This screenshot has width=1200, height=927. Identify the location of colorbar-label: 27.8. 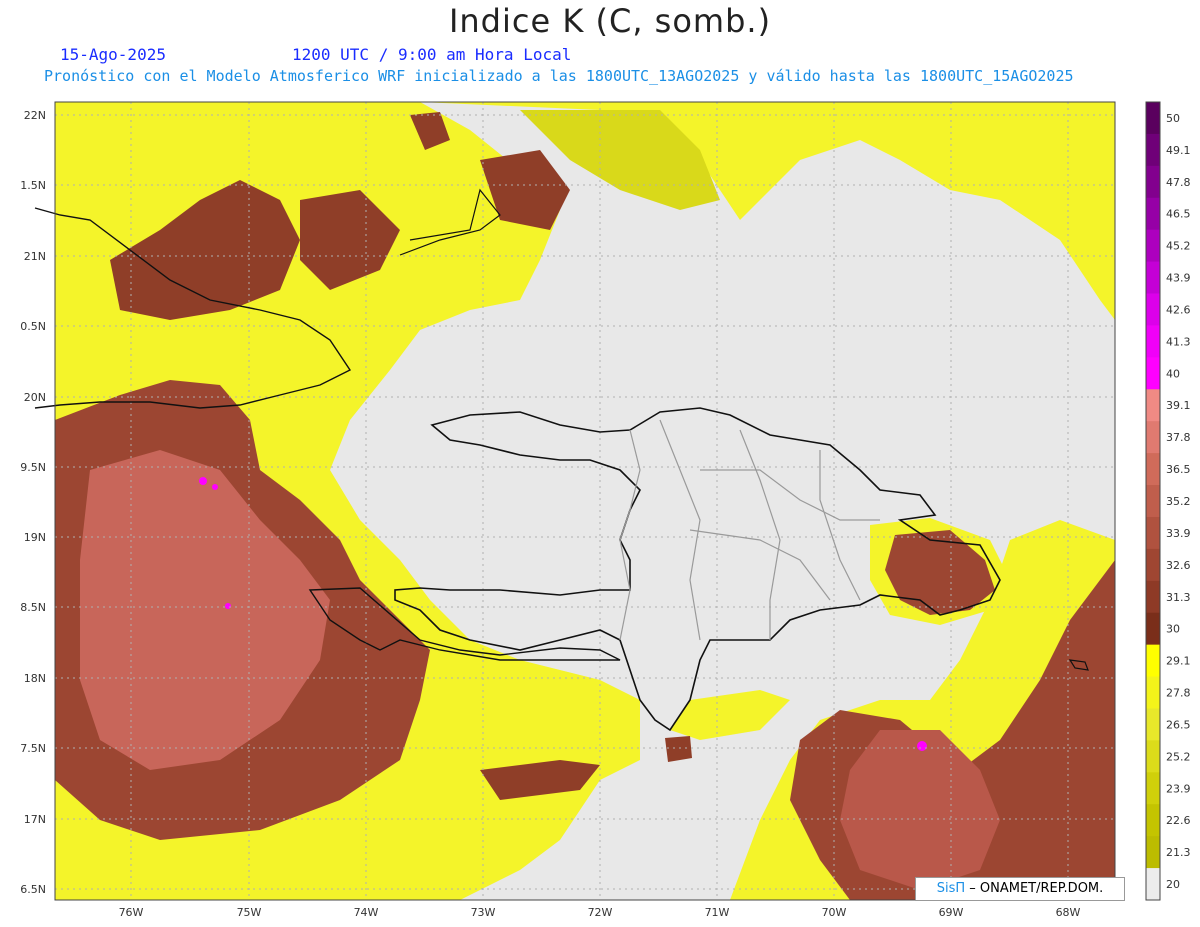
(1178, 693).